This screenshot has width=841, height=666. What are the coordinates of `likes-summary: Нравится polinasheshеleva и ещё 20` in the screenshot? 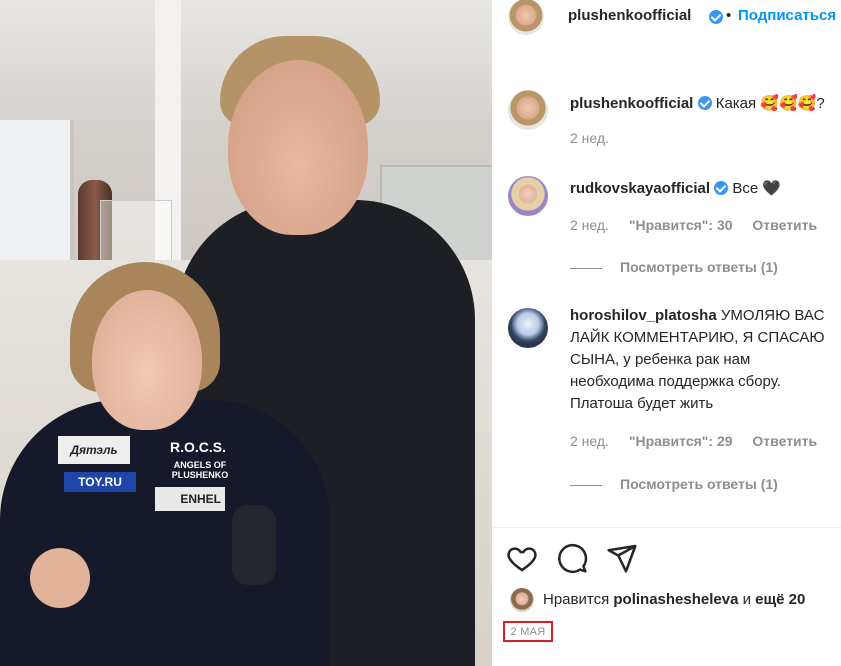 It's located at (675, 601).